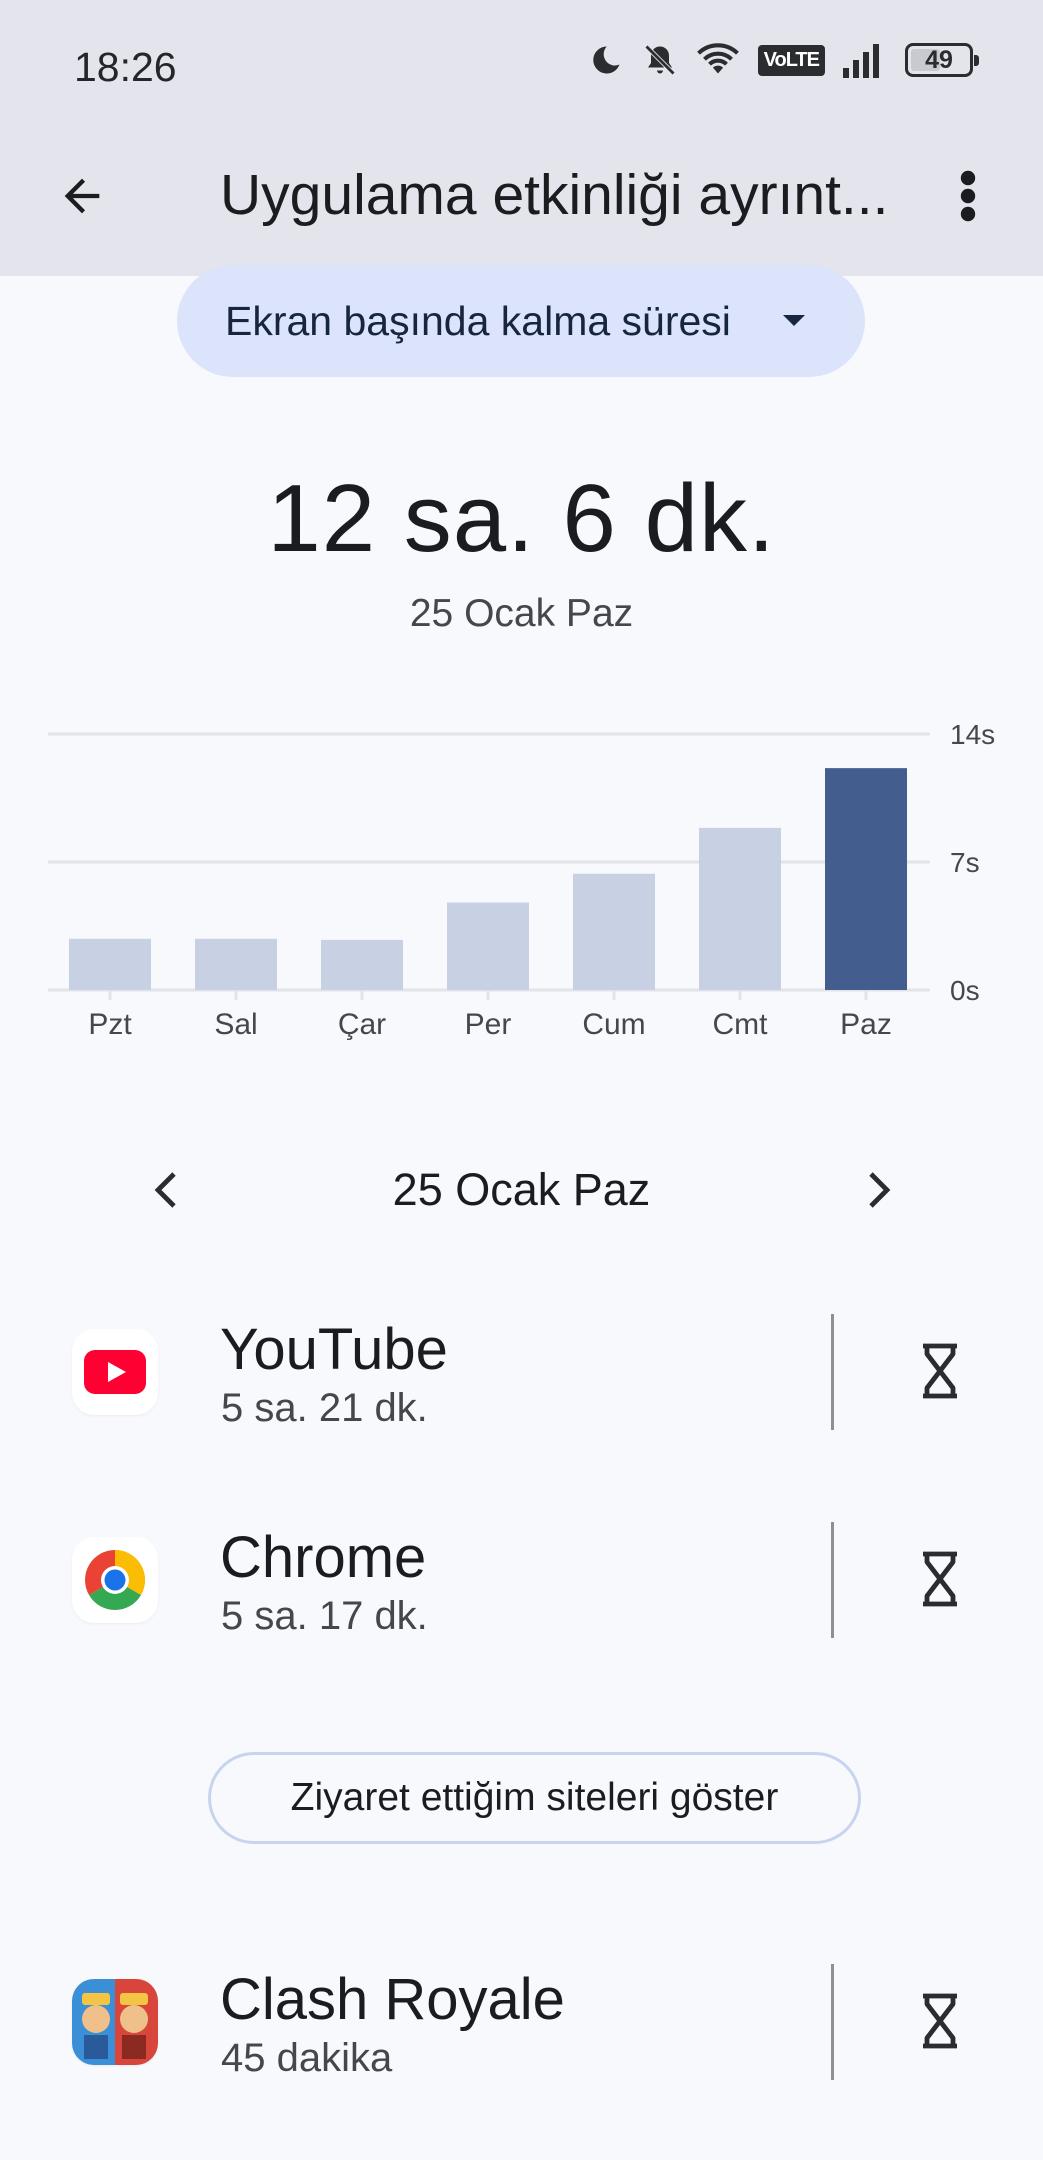  I want to click on chart-y-tick-label: 0s, so click(965, 990).